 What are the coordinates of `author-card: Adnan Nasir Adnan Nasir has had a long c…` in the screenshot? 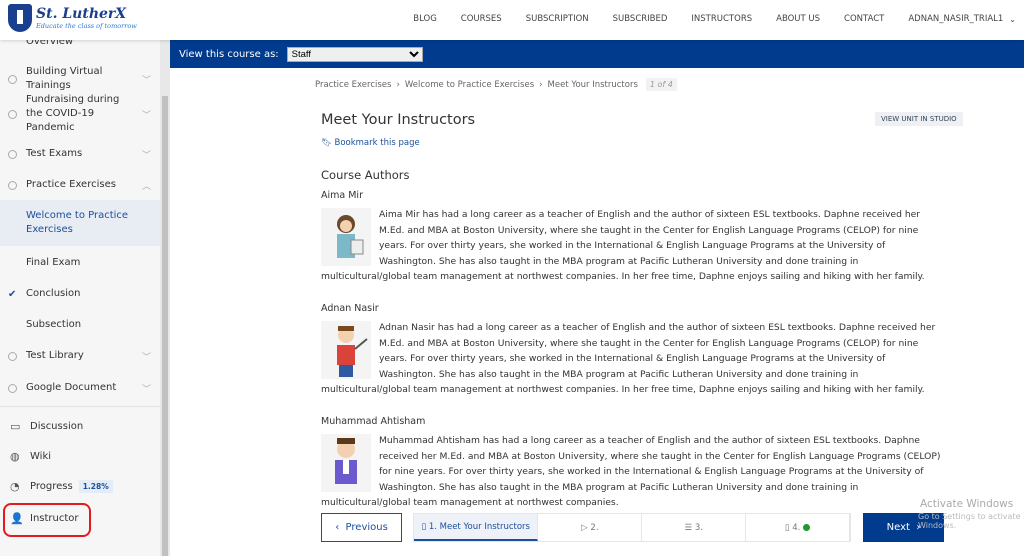 It's located at (631, 350).